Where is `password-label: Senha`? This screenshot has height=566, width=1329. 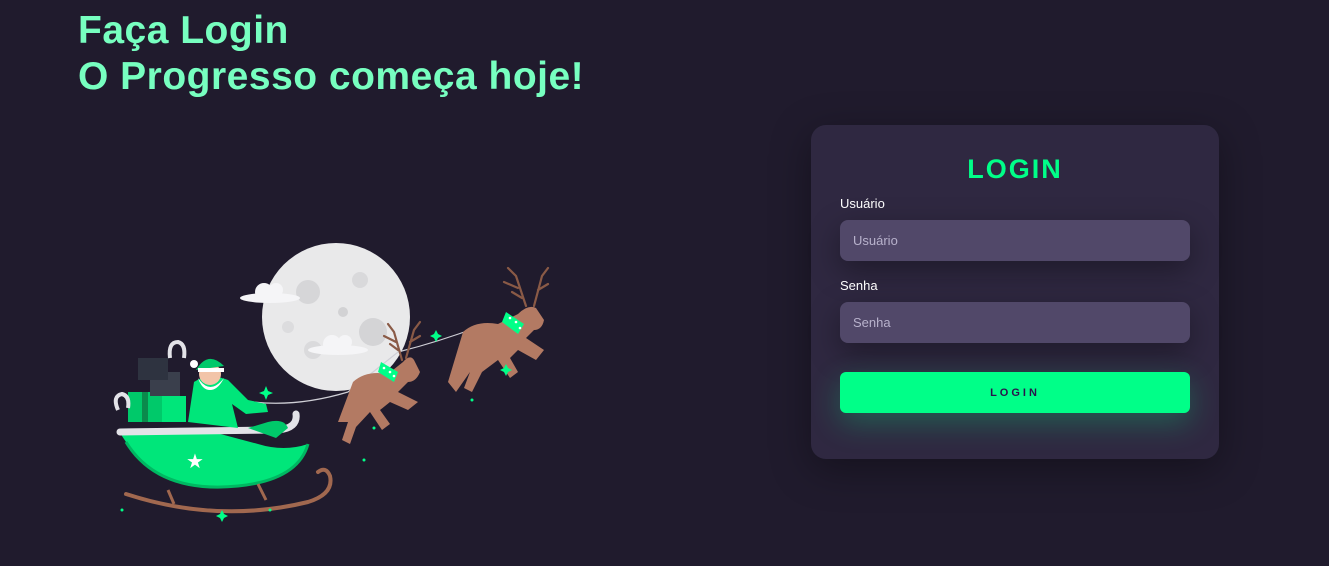 password-label: Senha is located at coordinates (859, 285).